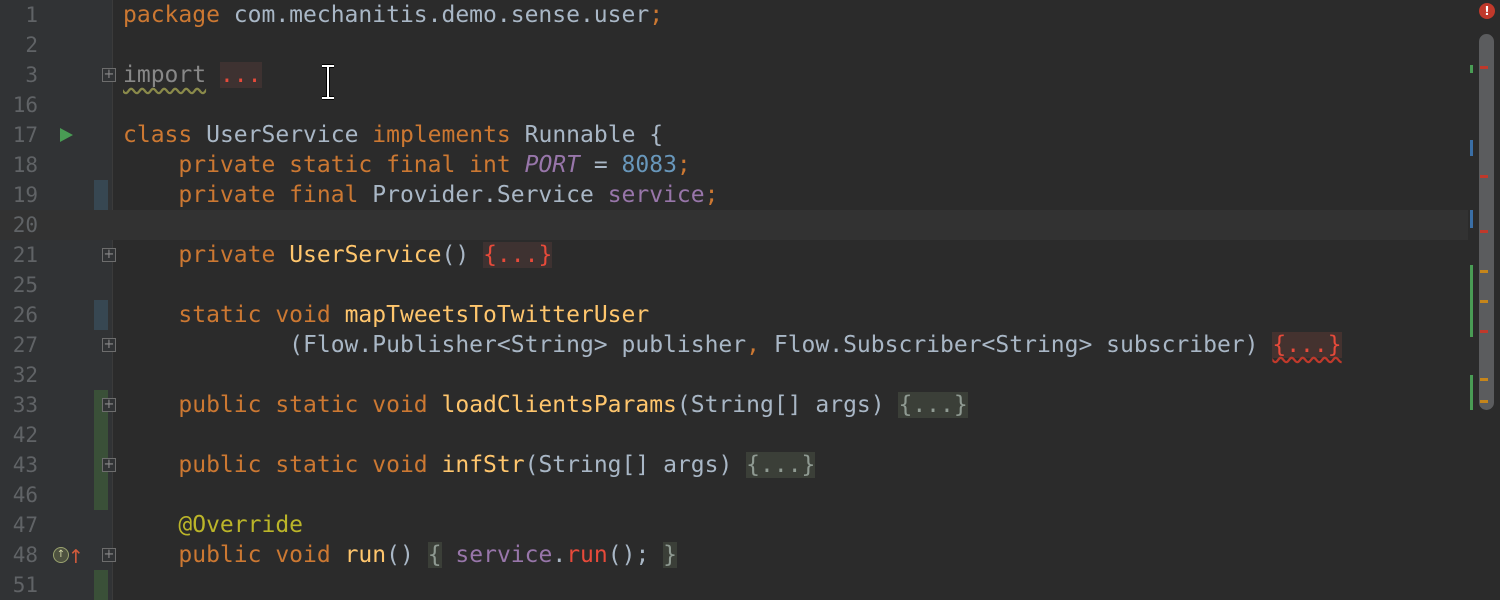 This screenshot has height=600, width=1500. Describe the element at coordinates (434, 165) in the screenshot. I see `field-declaration: private static final int PORT = 8083;` at that location.